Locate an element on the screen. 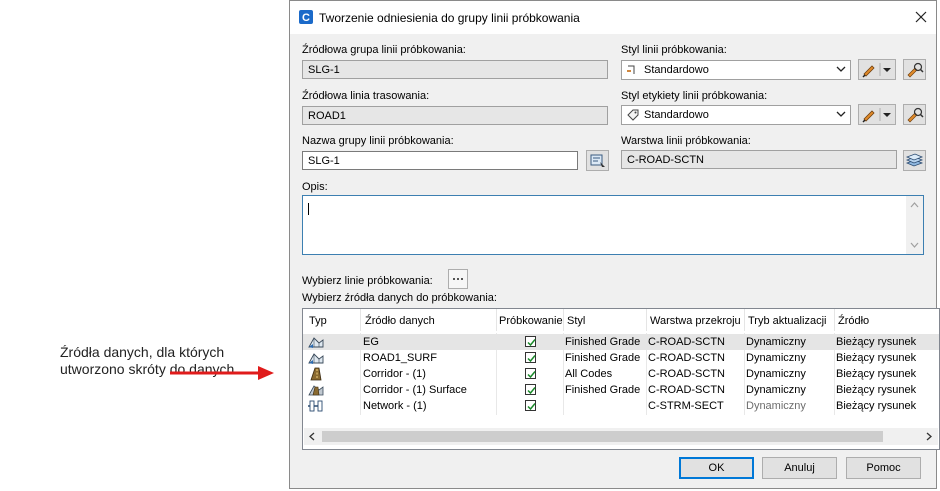  col-header-layer: Warstwa przekroju is located at coordinates (695, 321).